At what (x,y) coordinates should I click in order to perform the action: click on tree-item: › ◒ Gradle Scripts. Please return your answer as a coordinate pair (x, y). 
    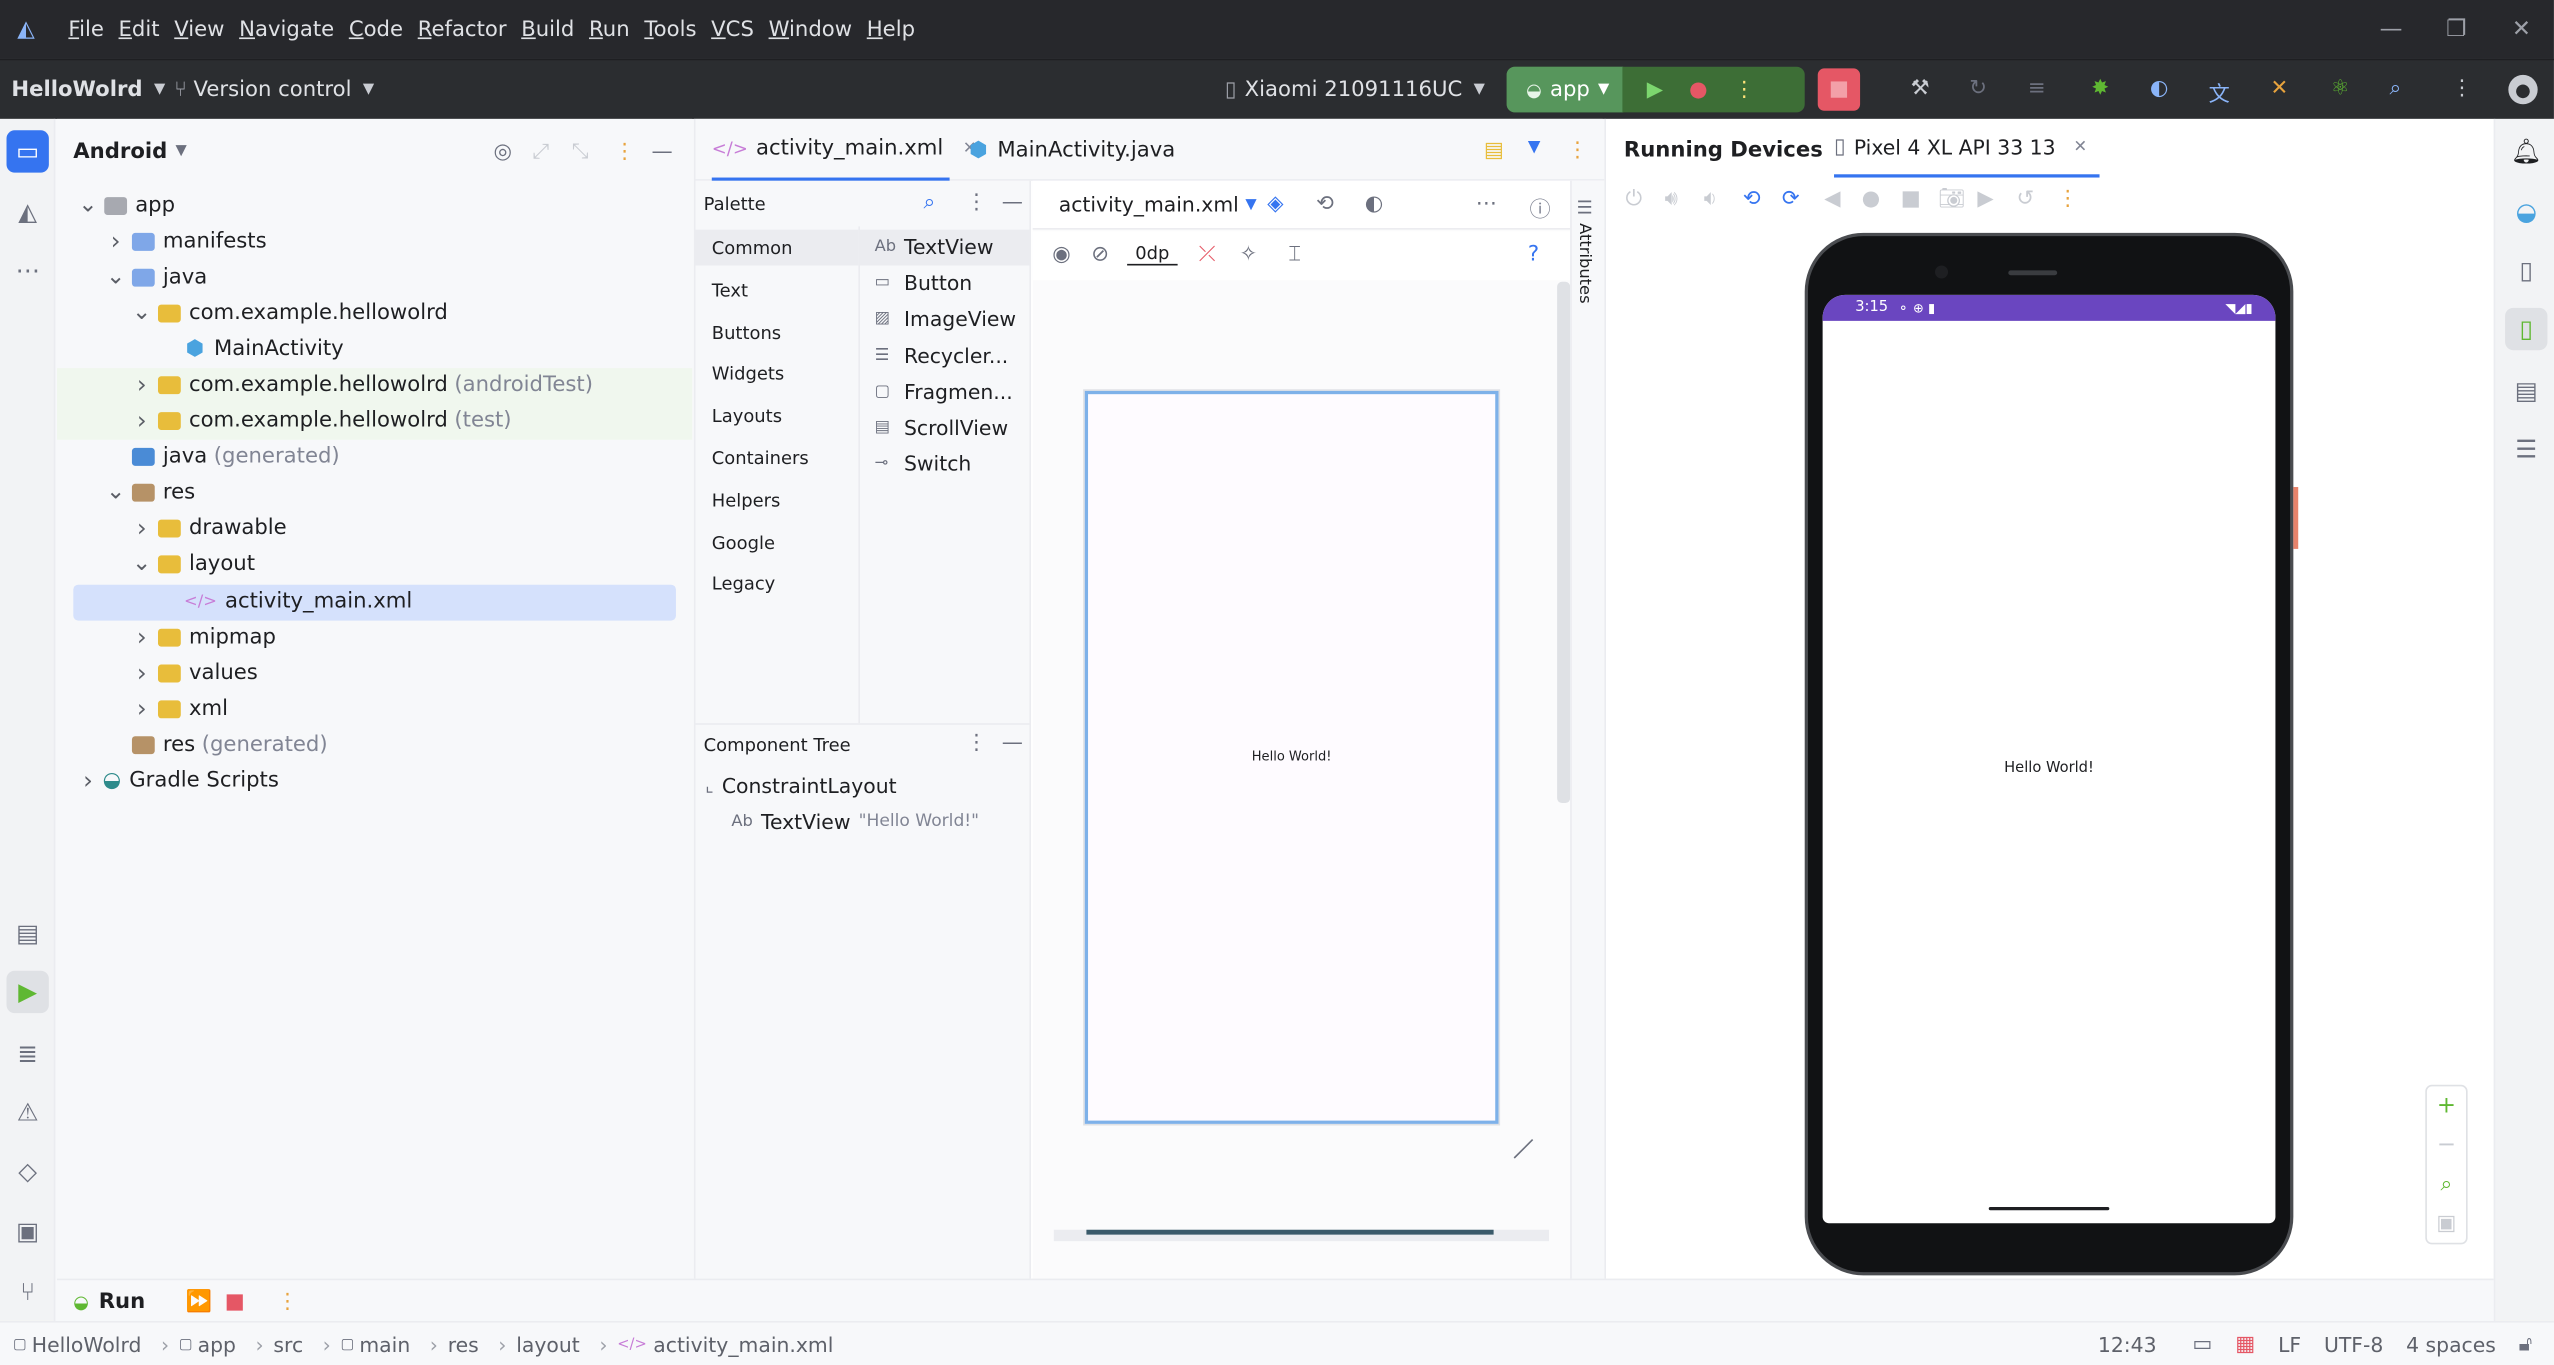
    Looking at the image, I should click on (178, 780).